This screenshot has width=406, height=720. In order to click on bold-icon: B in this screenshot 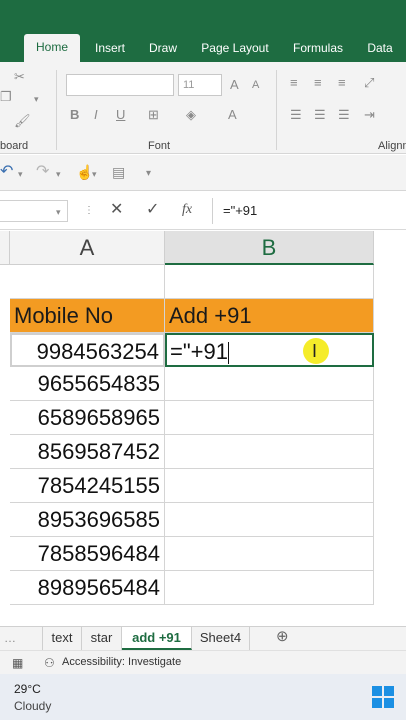, I will do `click(74, 115)`.